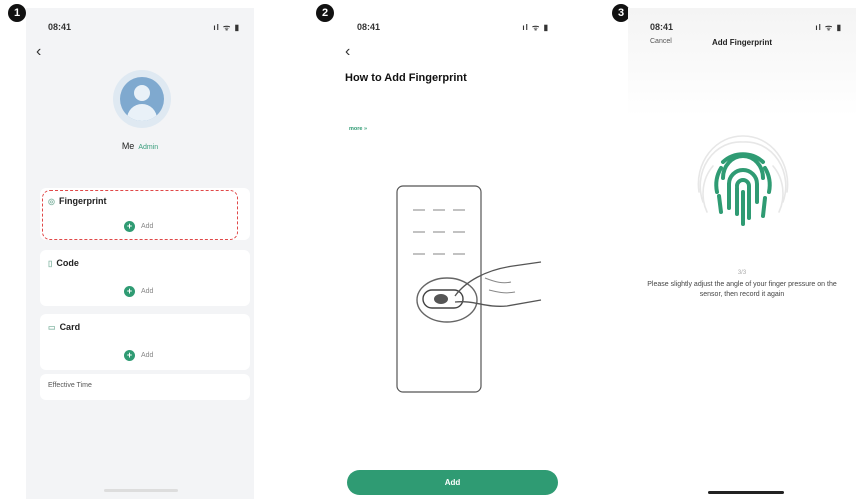  Describe the element at coordinates (742, 273) in the screenshot. I see `progress-count: 3/3` at that location.